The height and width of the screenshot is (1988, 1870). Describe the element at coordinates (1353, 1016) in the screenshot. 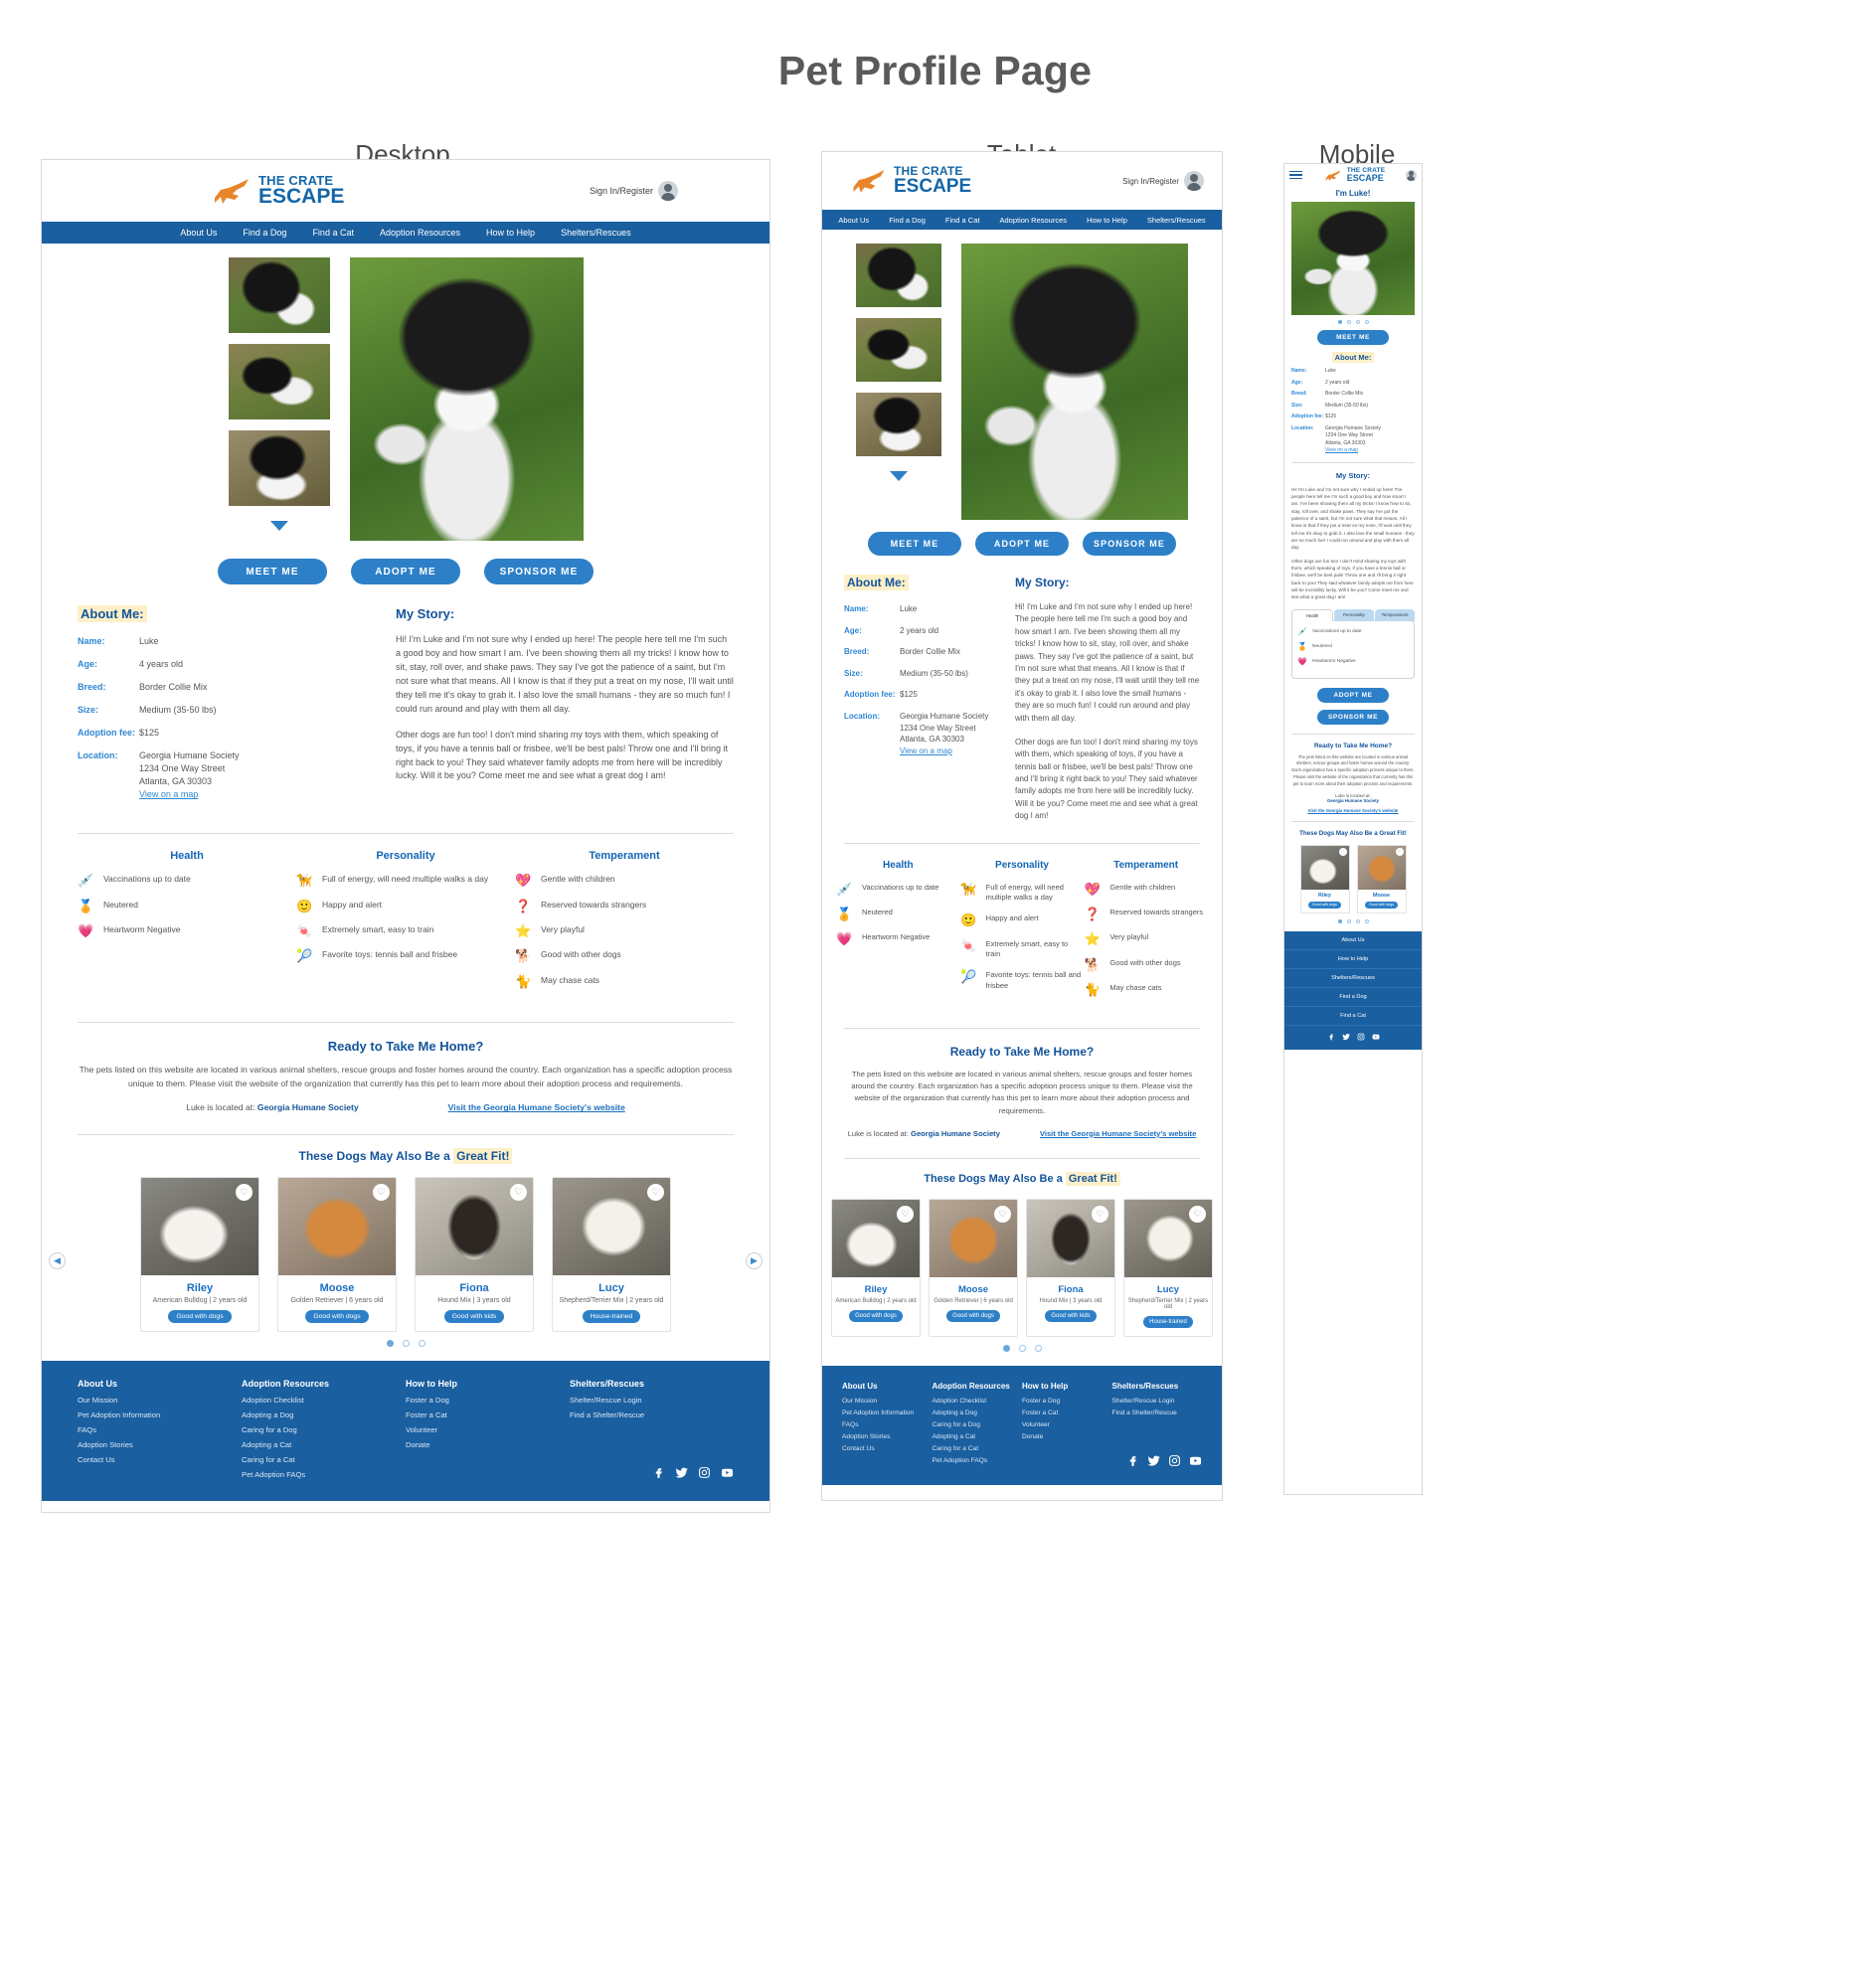

I see `mobile-nav-item-find-a-cat: Find a Cat` at that location.